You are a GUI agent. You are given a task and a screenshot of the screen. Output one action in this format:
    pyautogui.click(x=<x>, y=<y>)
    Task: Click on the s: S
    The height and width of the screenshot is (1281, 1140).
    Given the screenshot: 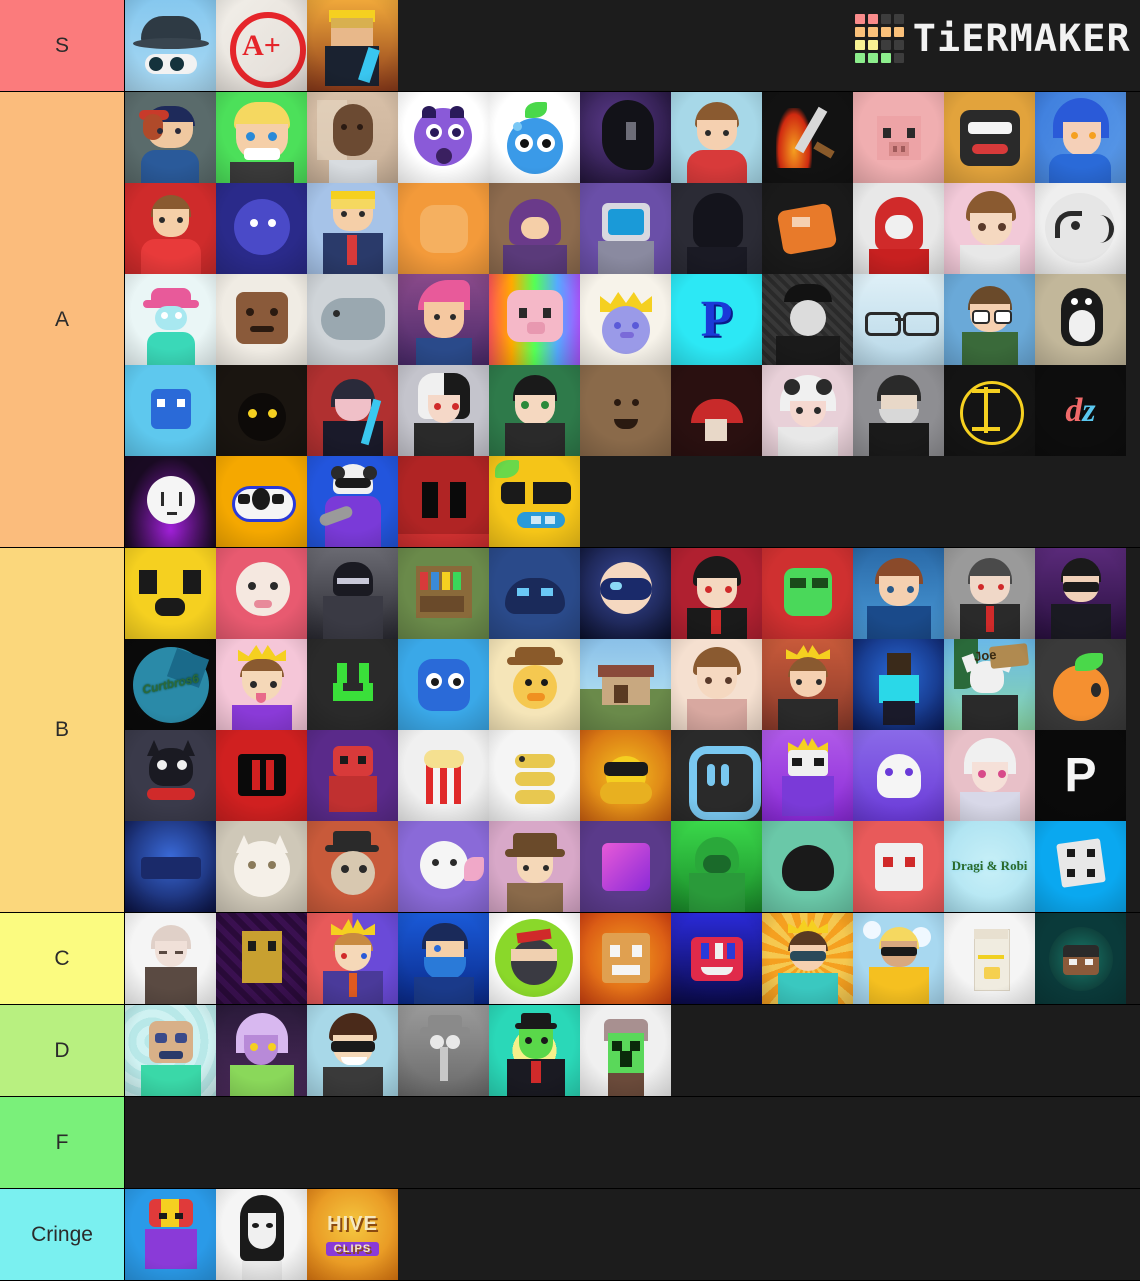 What is the action you would take?
    pyautogui.click(x=62, y=45)
    